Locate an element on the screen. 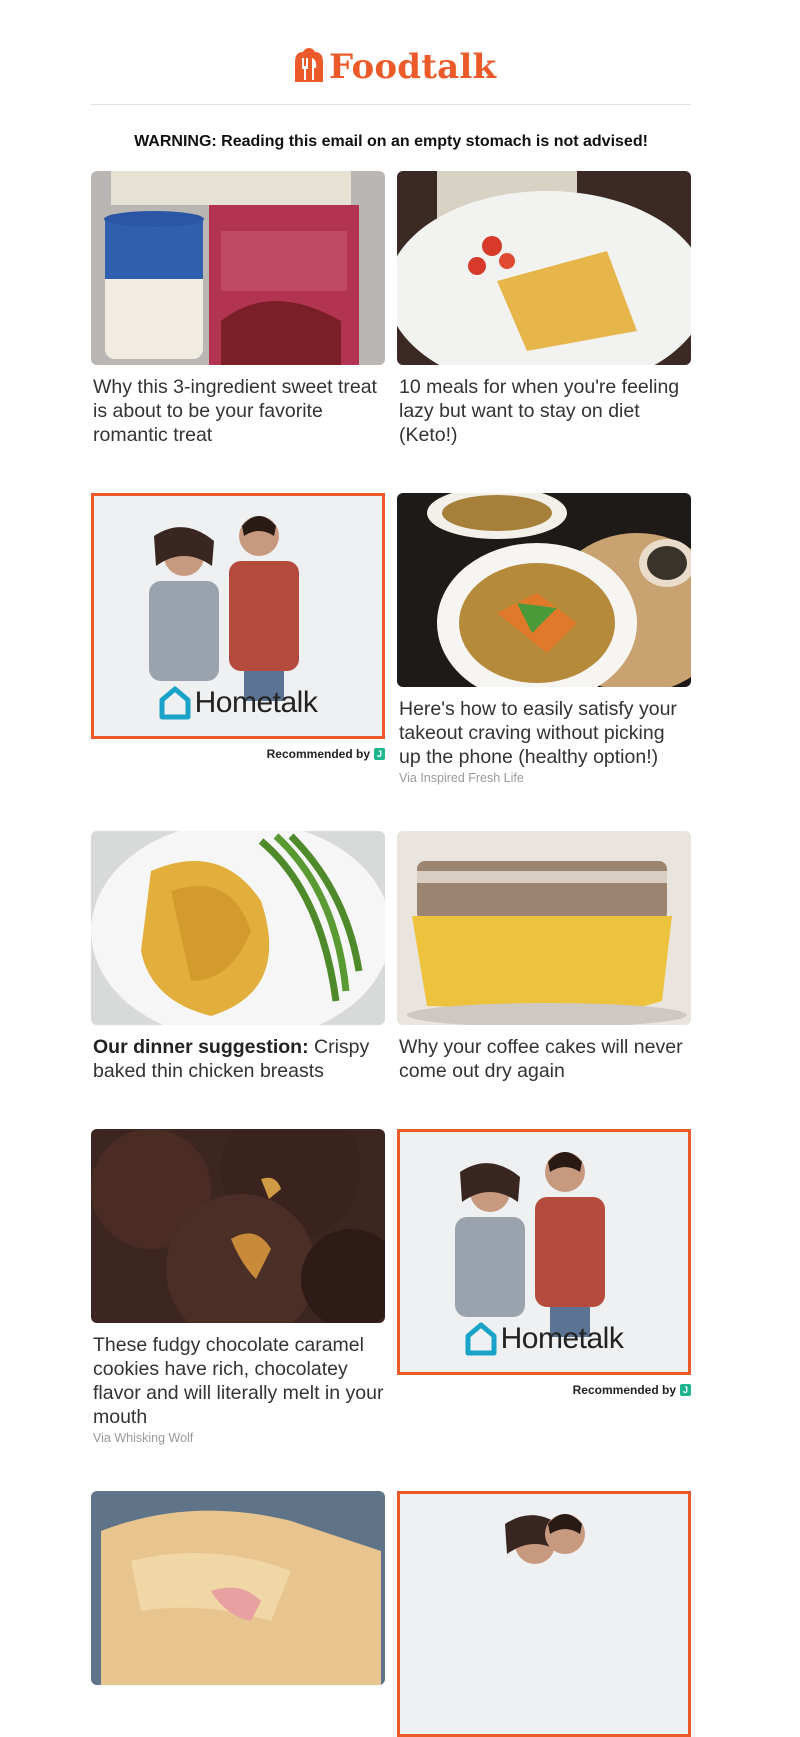 The height and width of the screenshot is (1737, 800). noodle-bowl-photo is located at coordinates (544, 590).